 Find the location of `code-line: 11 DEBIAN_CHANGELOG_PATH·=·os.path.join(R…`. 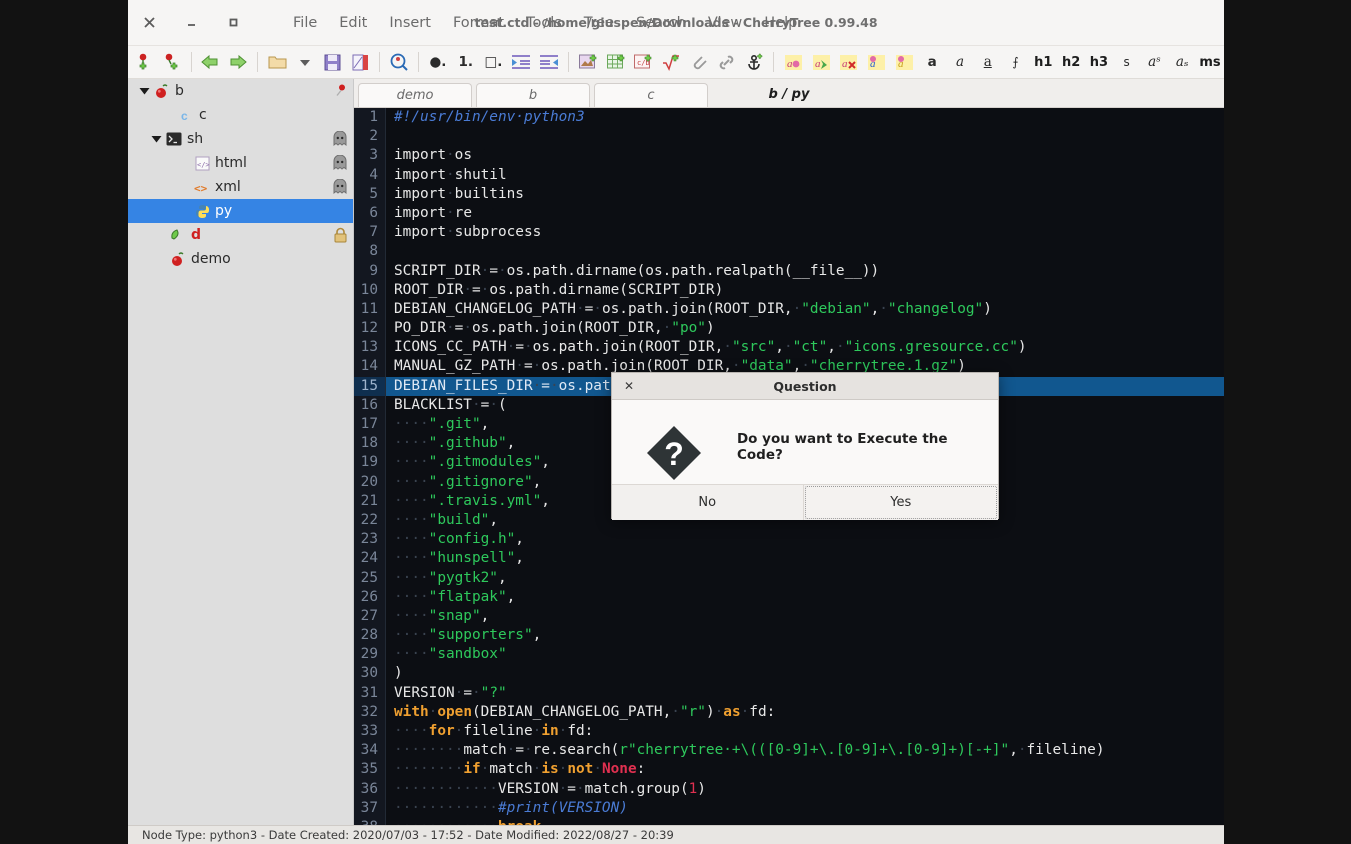

code-line: 11 DEBIAN_CHANGELOG_PATH·=·os.path.join(R… is located at coordinates (789, 309).